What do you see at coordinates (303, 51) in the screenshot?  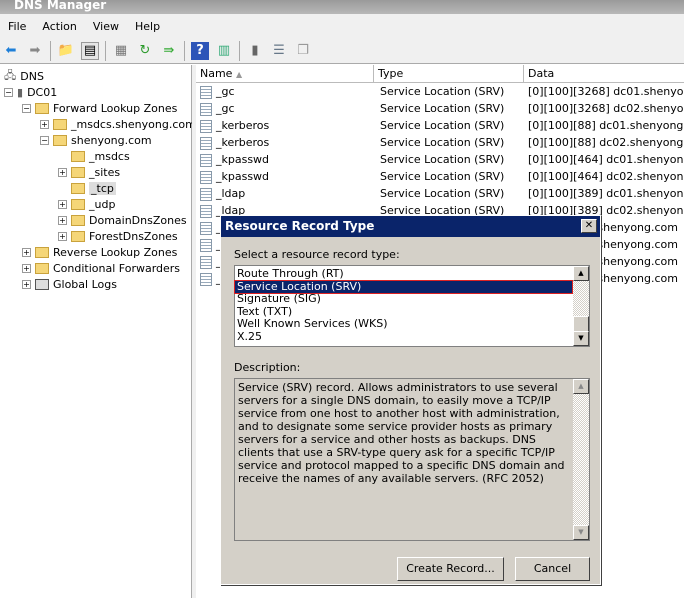 I see `copy-icon: ❐` at bounding box center [303, 51].